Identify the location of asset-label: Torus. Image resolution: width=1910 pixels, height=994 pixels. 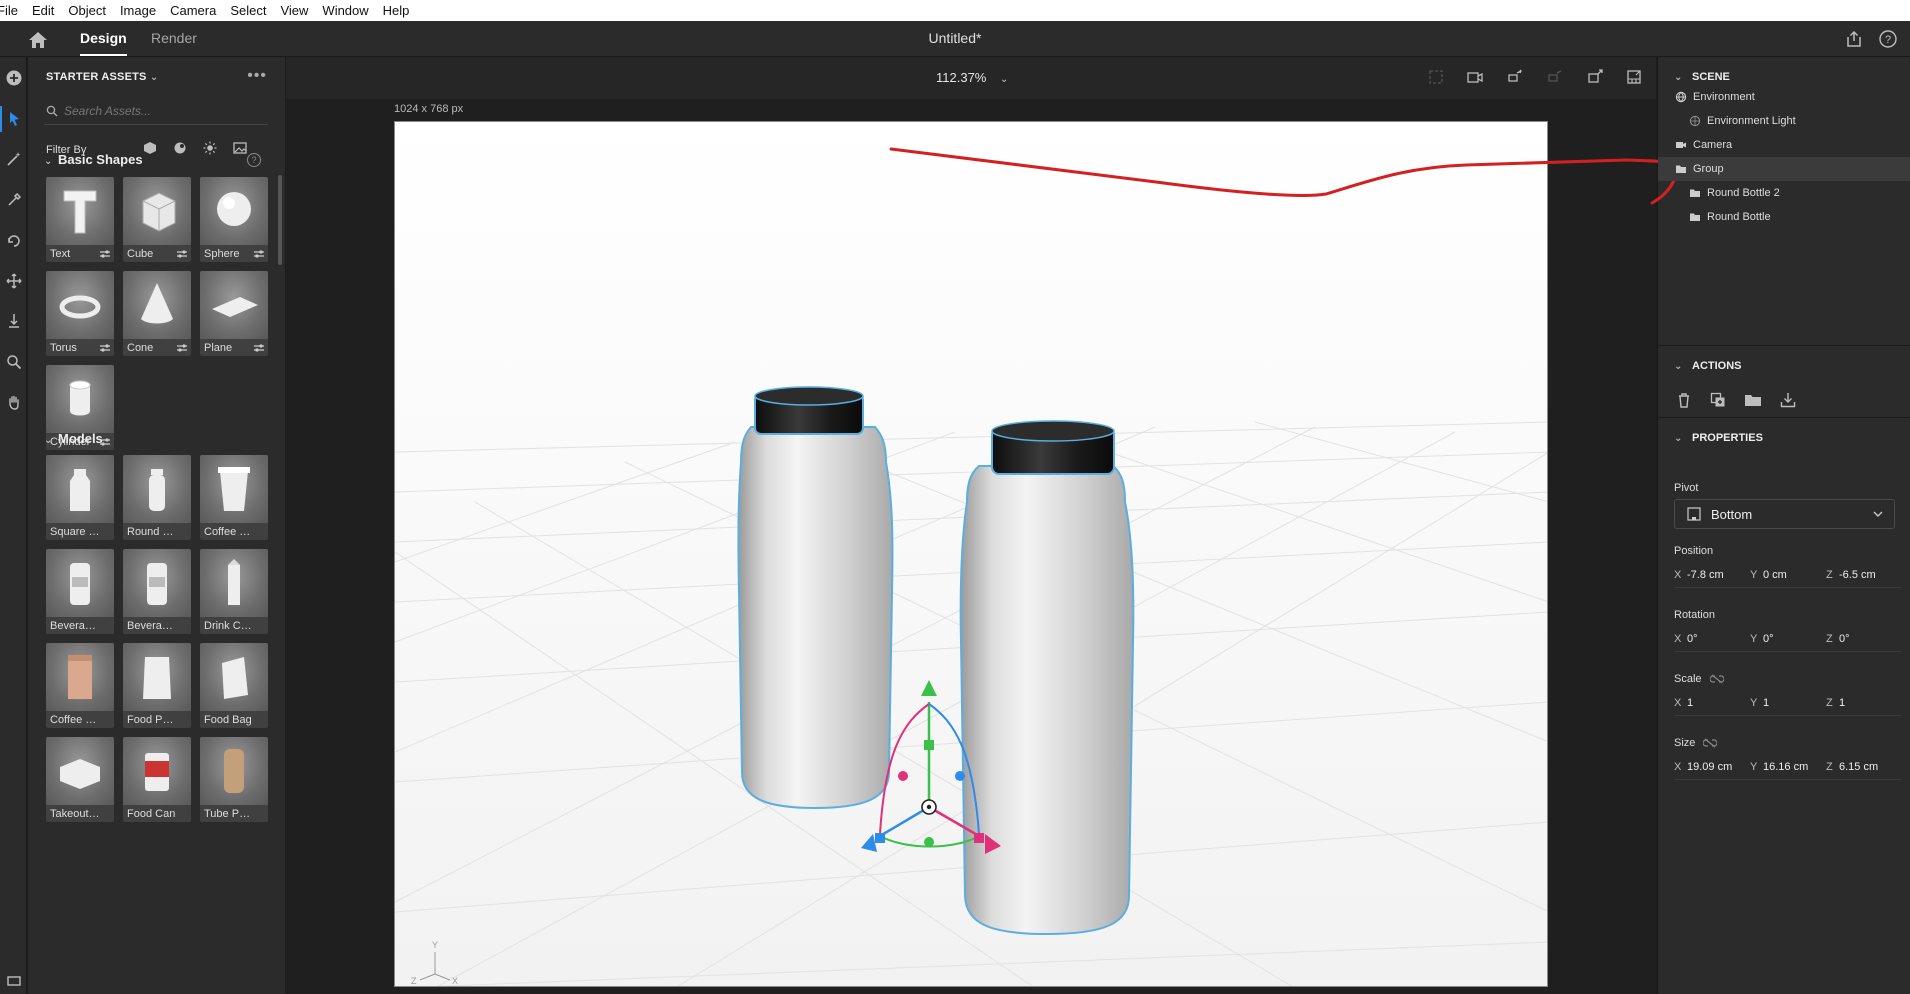
(63, 348).